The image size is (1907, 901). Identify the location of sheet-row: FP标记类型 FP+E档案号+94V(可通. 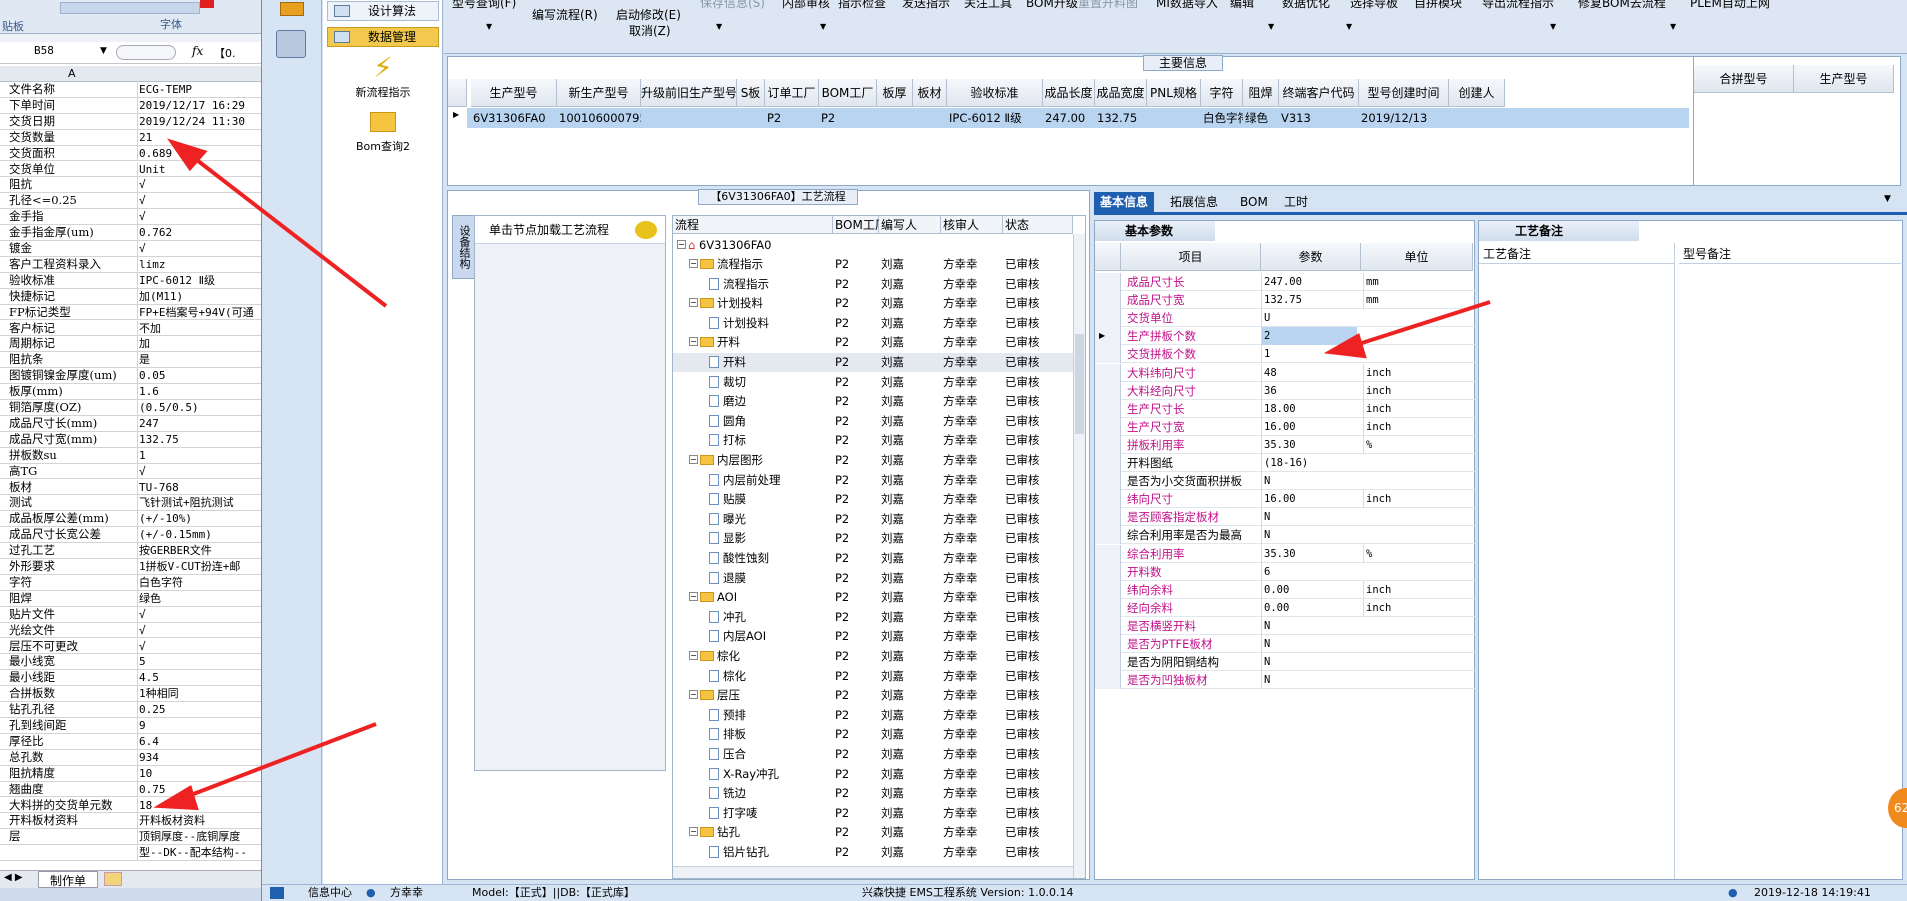
(130, 312).